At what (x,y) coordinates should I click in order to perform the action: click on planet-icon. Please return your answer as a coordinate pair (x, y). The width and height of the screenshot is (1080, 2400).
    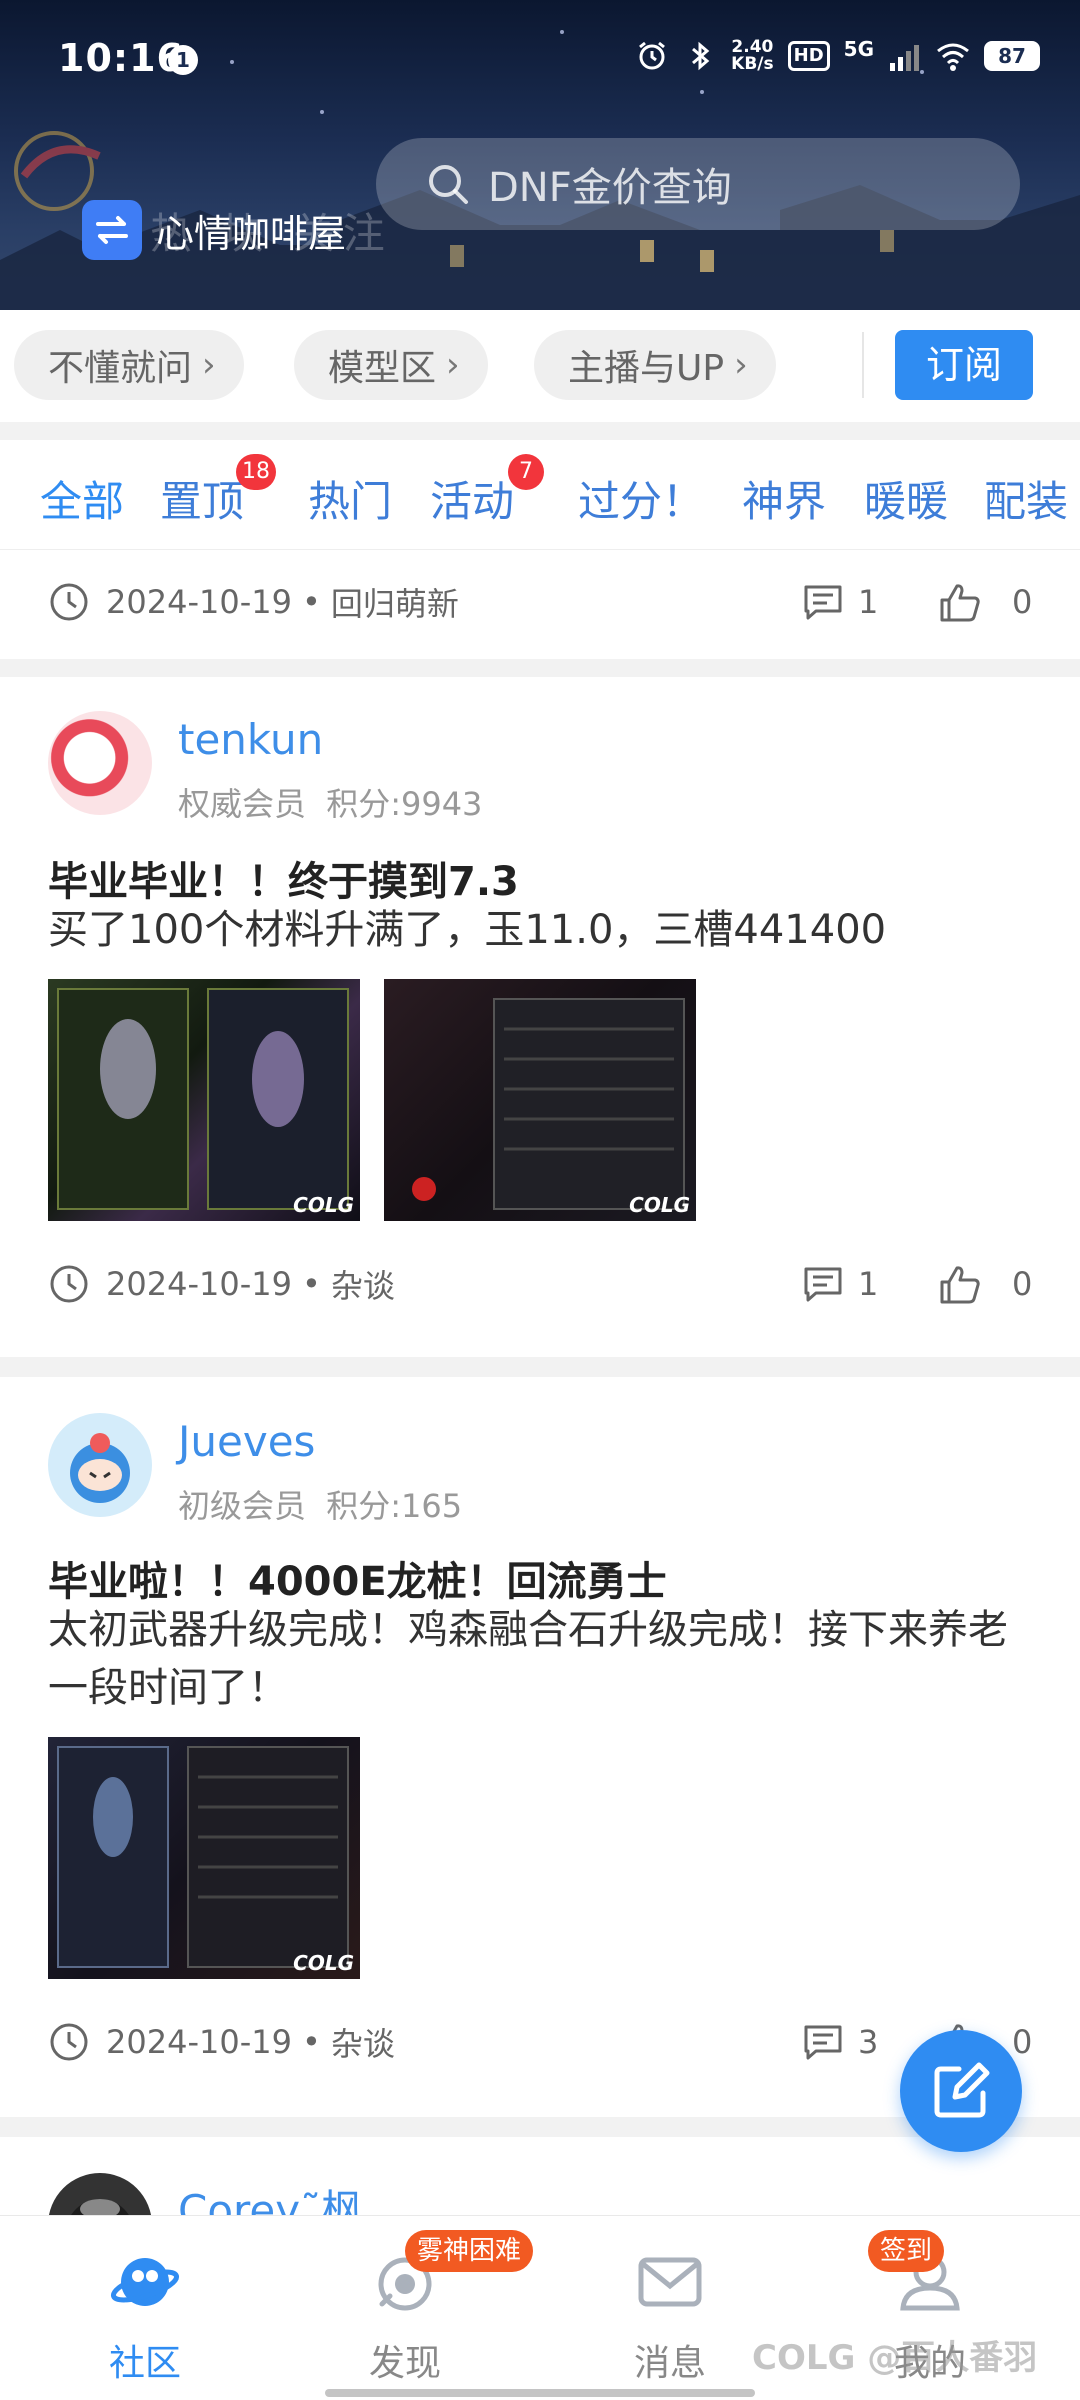
    Looking at the image, I should click on (145, 2282).